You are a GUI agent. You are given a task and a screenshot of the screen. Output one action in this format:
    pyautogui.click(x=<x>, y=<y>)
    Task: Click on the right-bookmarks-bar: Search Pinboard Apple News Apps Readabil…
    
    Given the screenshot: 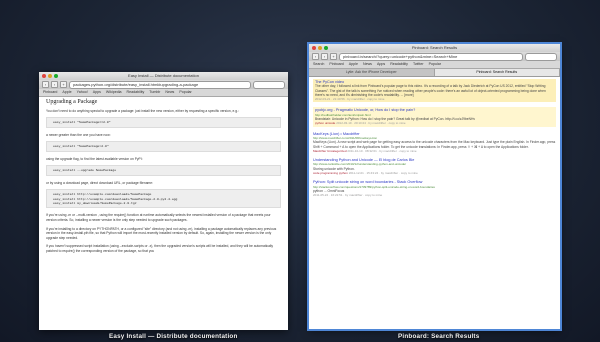 What is the action you would take?
    pyautogui.click(x=434, y=65)
    